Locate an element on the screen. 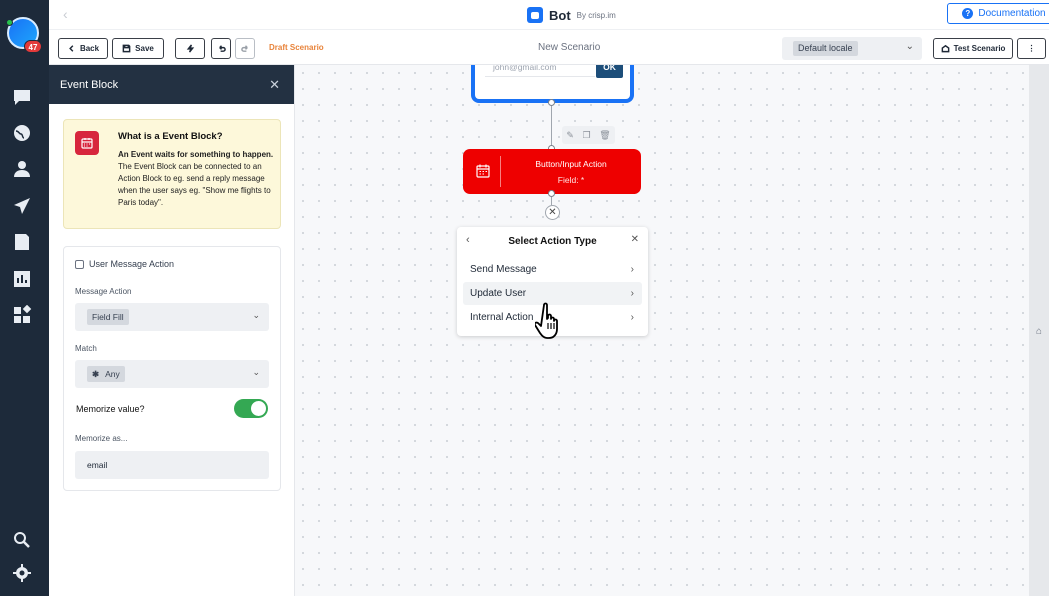 The image size is (1049, 596). section-title: User Message Action is located at coordinates (124, 264).